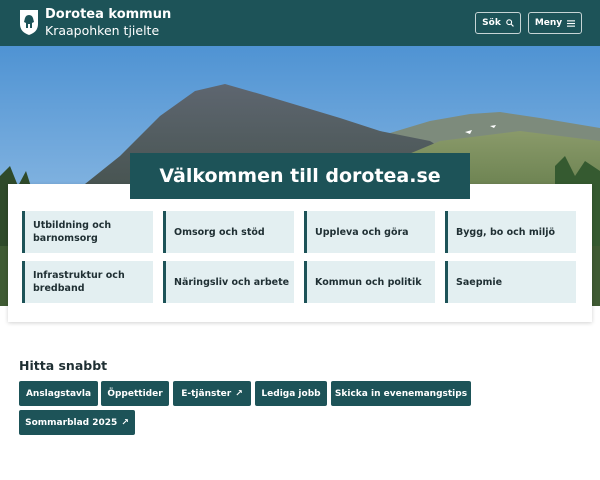 The image size is (600, 480). Describe the element at coordinates (491, 23) in the screenshot. I see `search-button-label: Sök` at that location.